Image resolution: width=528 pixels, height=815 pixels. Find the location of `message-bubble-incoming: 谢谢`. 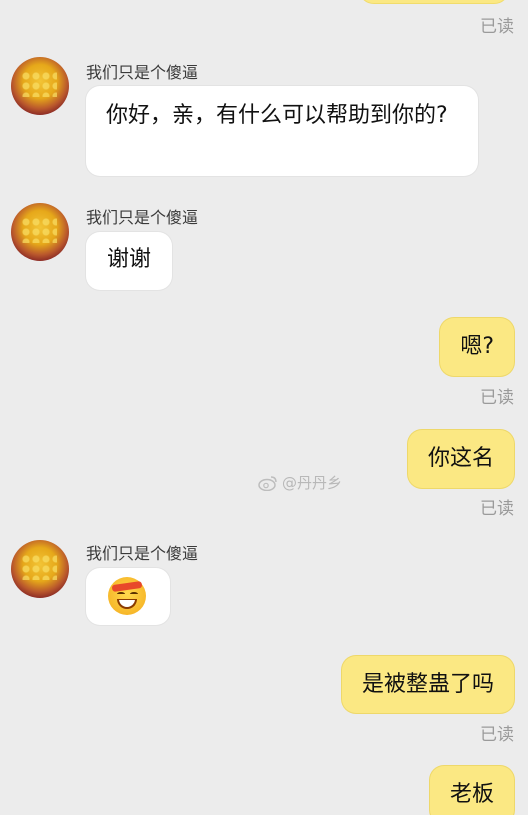

message-bubble-incoming: 谢谢 is located at coordinates (129, 261).